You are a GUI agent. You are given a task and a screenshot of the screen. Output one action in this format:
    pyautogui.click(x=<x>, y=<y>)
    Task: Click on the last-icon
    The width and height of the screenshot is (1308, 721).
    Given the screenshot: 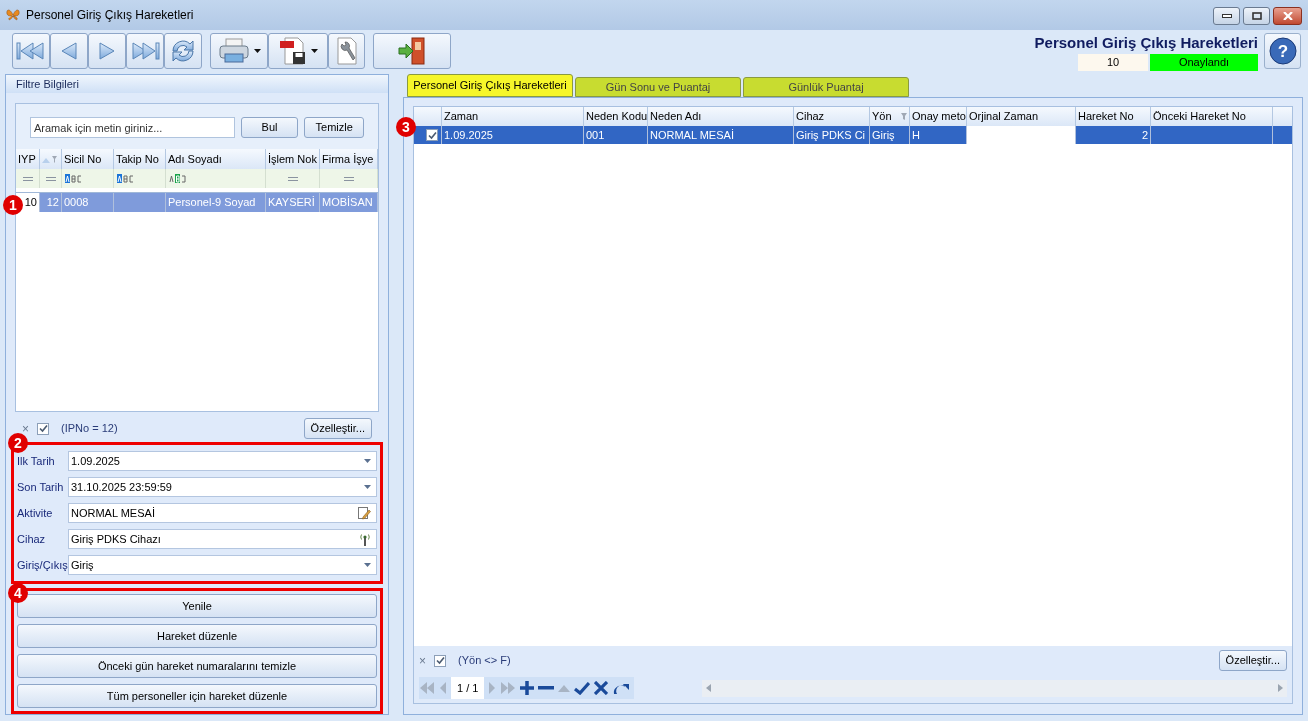 What is the action you would take?
    pyautogui.click(x=145, y=51)
    